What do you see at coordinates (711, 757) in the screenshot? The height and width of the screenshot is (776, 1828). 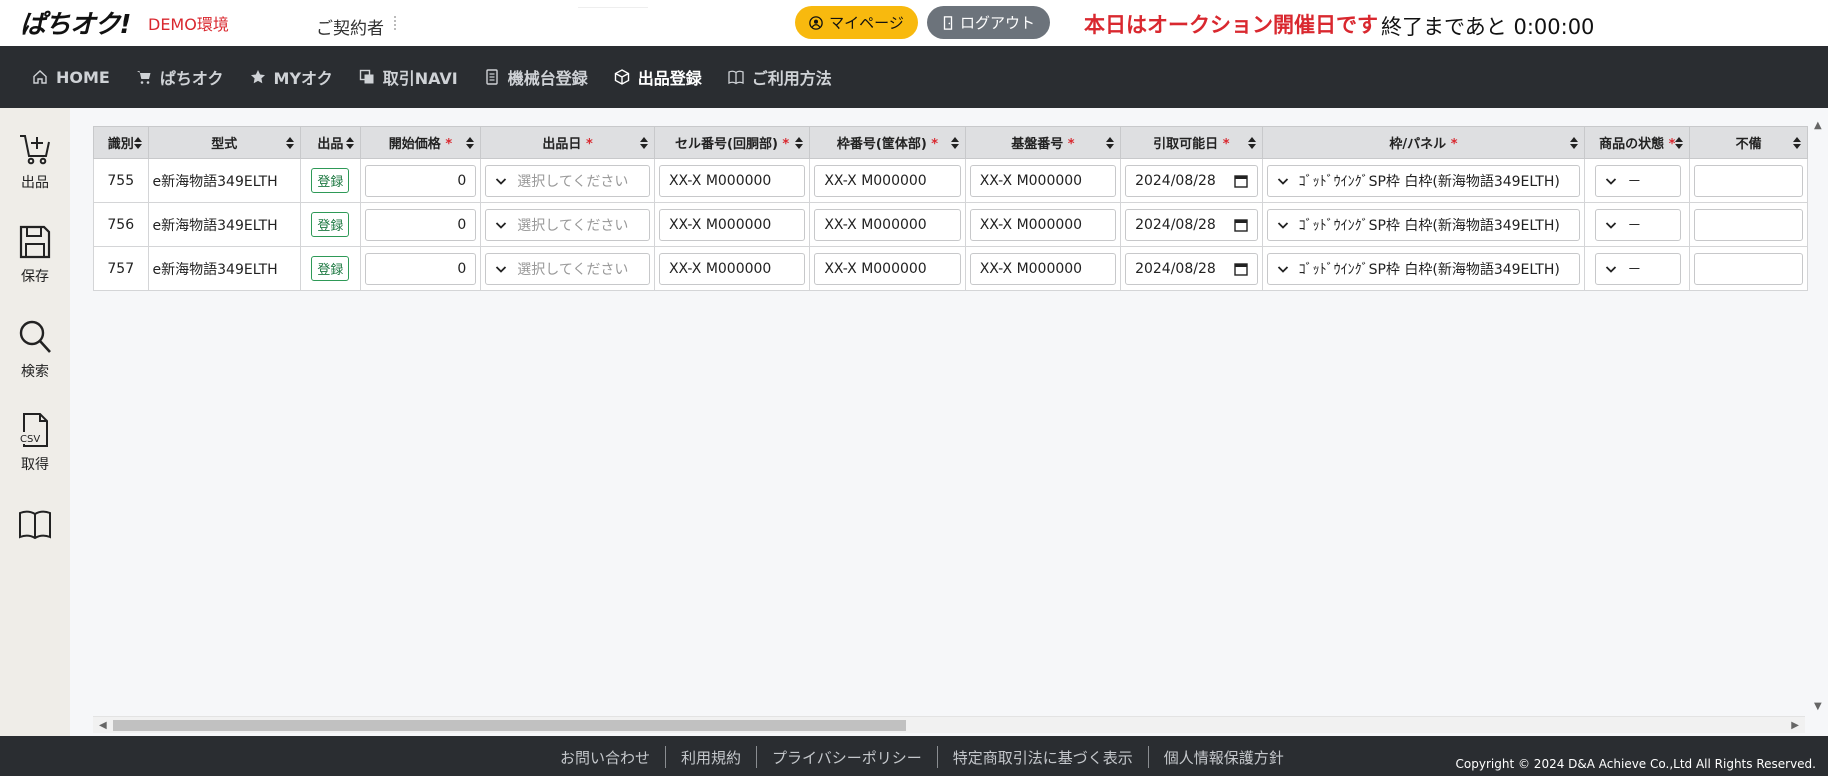 I see `footer-link-terms: 利用規約` at bounding box center [711, 757].